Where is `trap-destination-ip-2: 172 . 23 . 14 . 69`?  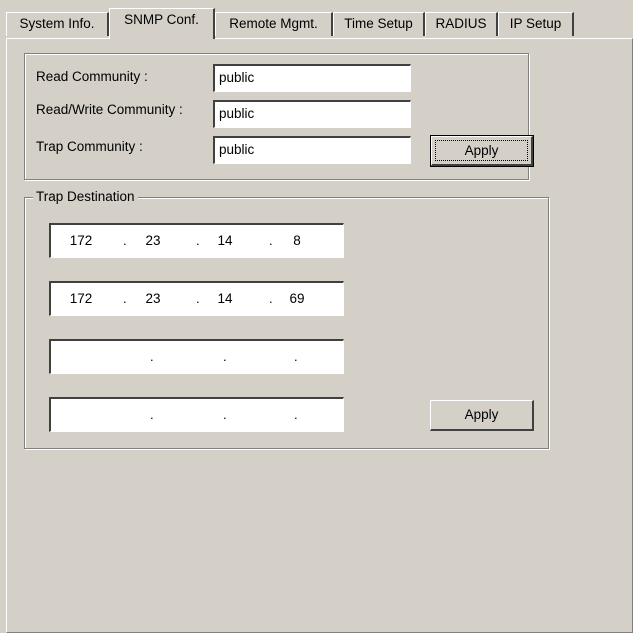 trap-destination-ip-2: 172 . 23 . 14 . 69 is located at coordinates (196, 298).